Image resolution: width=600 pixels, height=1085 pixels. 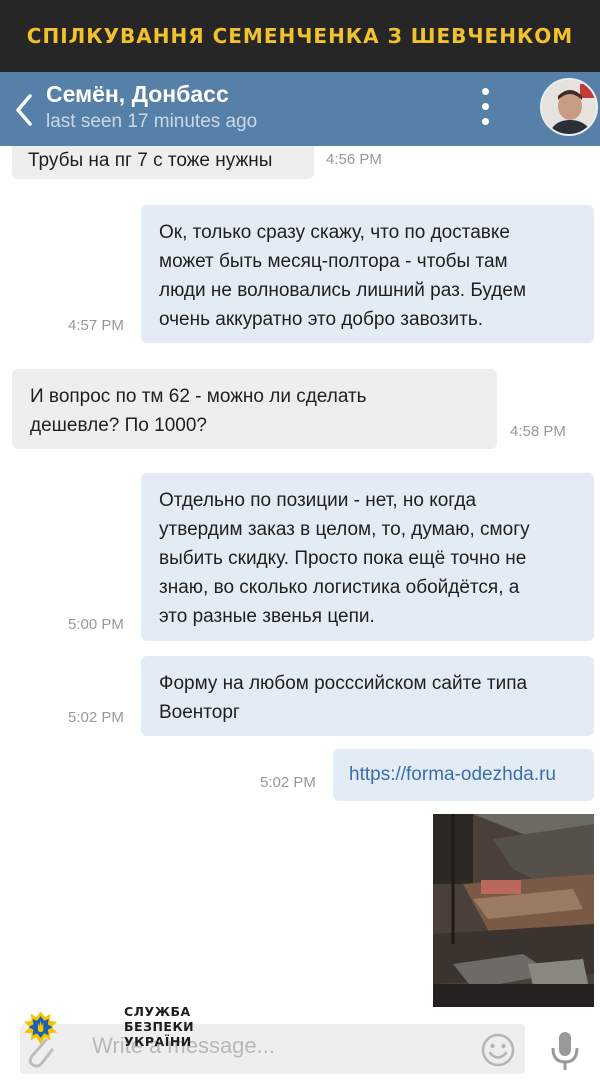 I want to click on sbu-line: УКРАЇНИ, so click(x=158, y=1041).